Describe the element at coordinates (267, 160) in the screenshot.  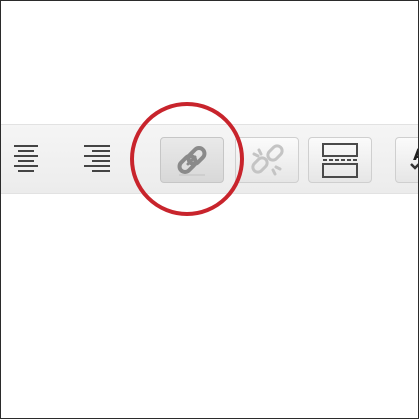
I see `remove-link-button` at that location.